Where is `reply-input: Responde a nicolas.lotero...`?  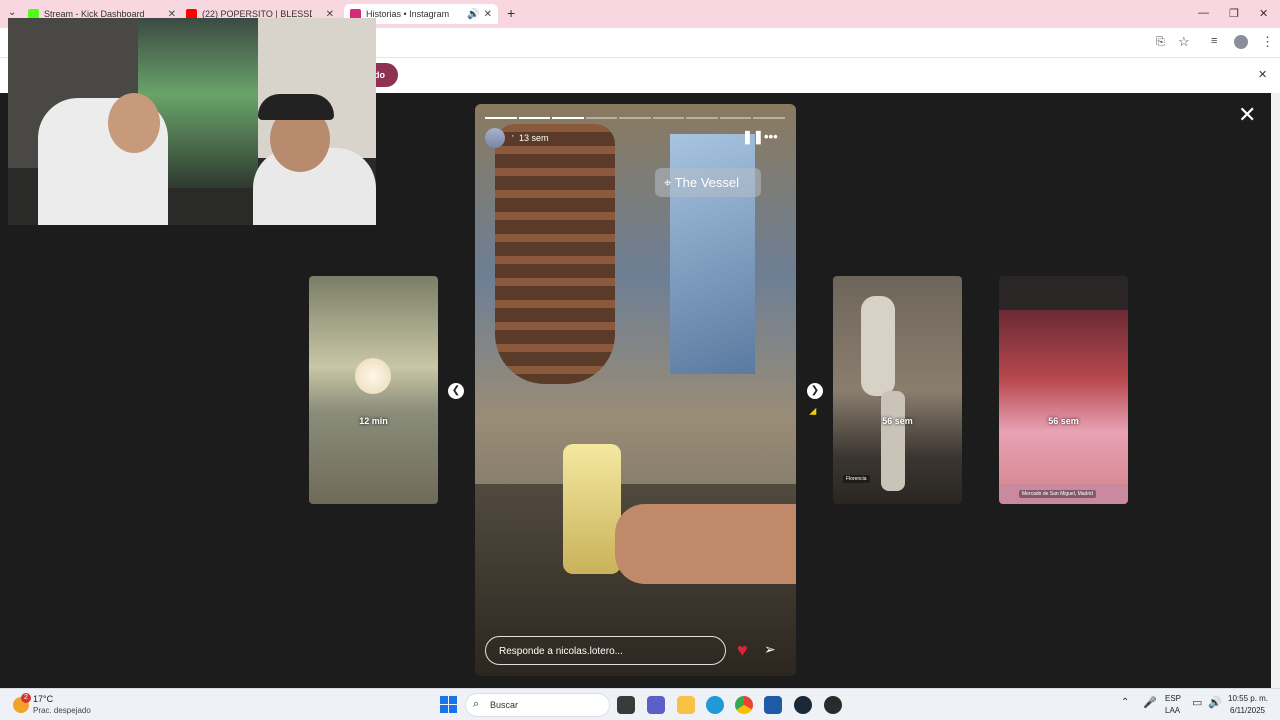 reply-input: Responde a nicolas.lotero... is located at coordinates (605, 650).